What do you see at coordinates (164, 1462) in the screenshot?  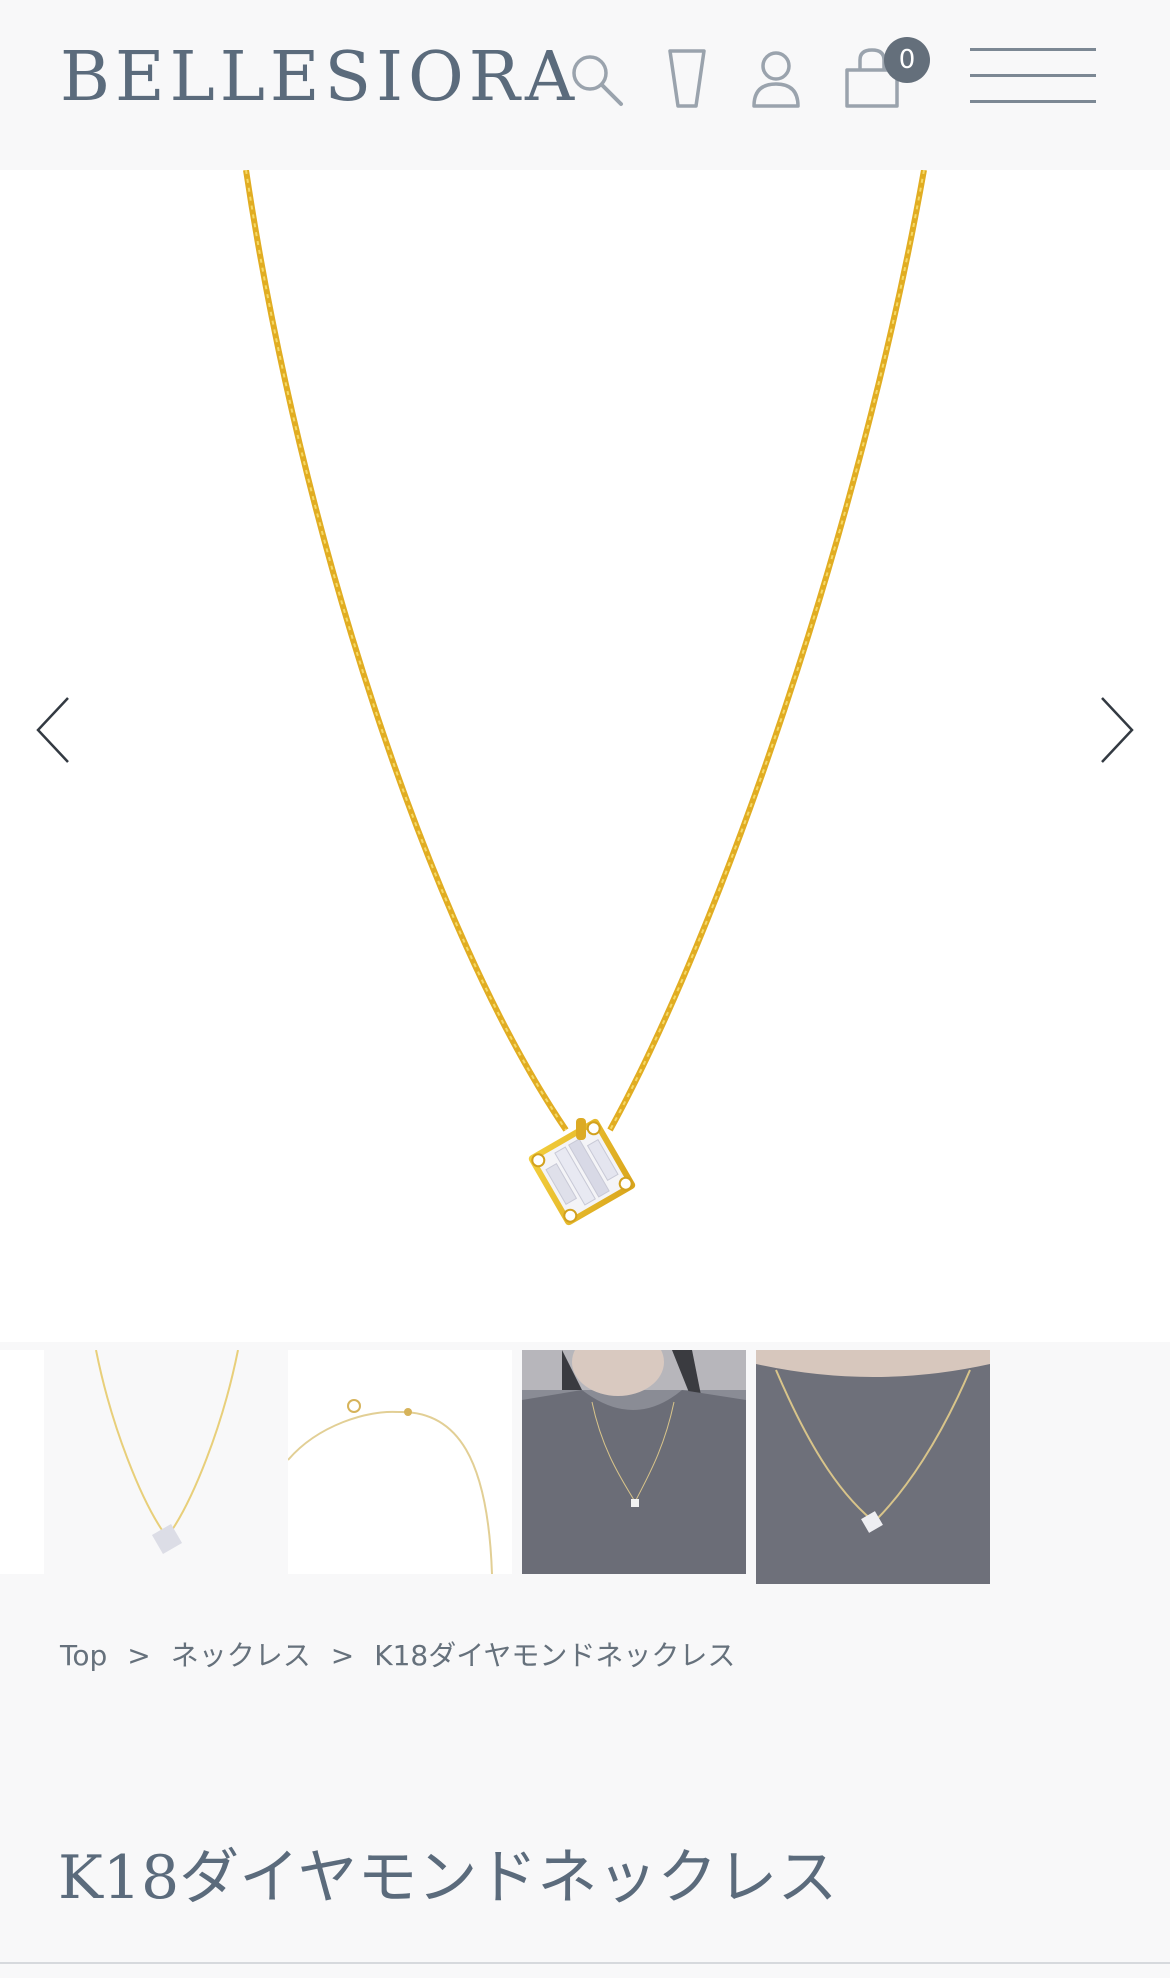 I see `thumbnail-front-view` at bounding box center [164, 1462].